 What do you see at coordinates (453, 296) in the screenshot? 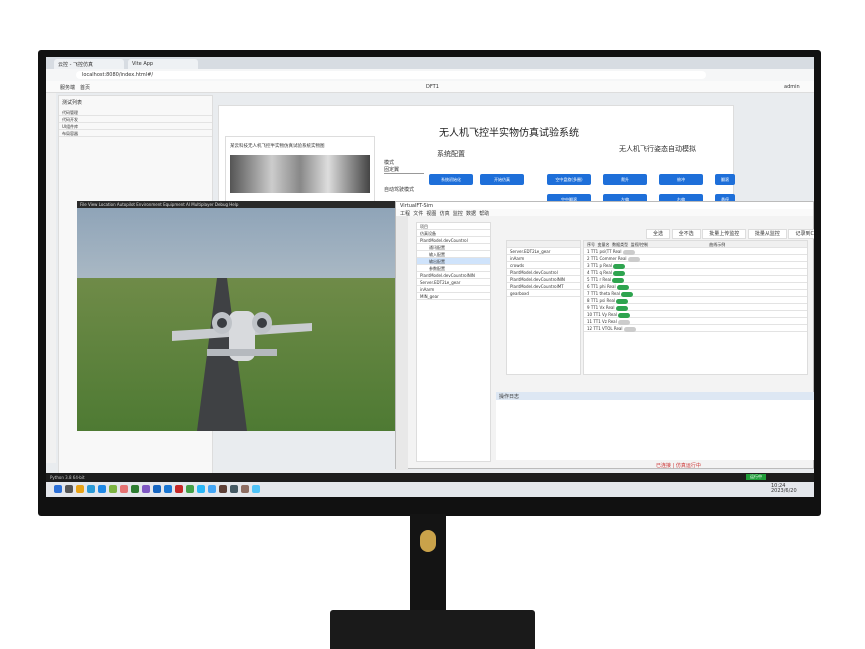
I see `tree-item: MIN_gear` at bounding box center [453, 296].